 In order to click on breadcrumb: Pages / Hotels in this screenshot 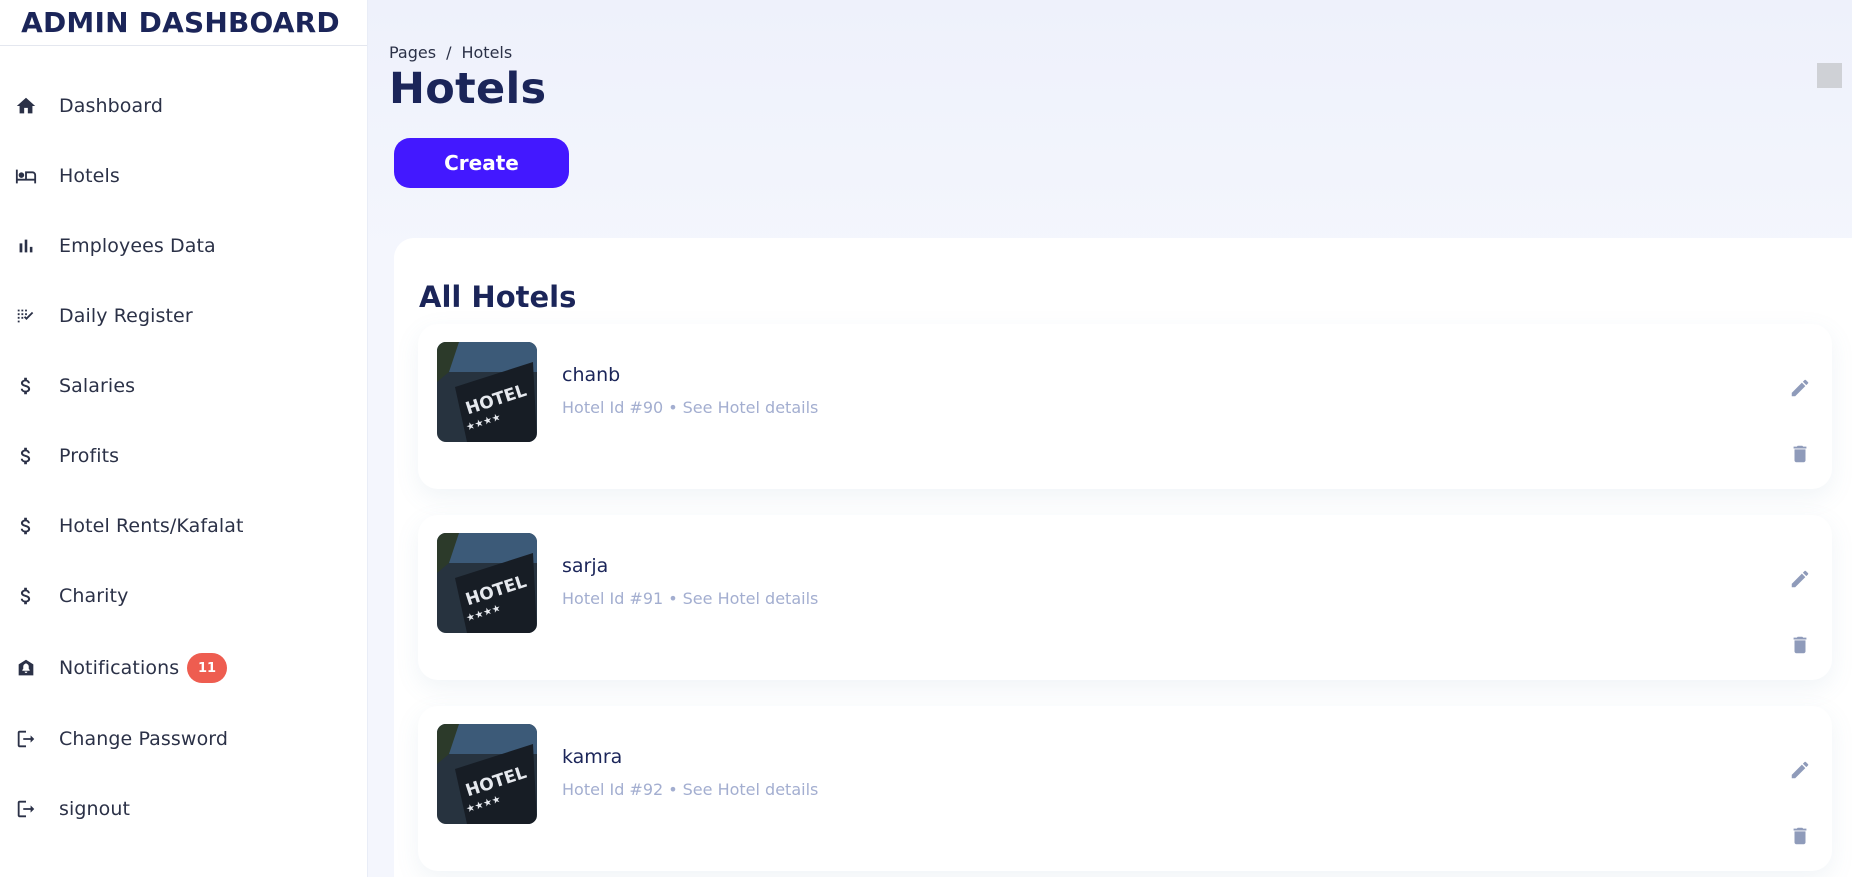, I will do `click(450, 52)`.